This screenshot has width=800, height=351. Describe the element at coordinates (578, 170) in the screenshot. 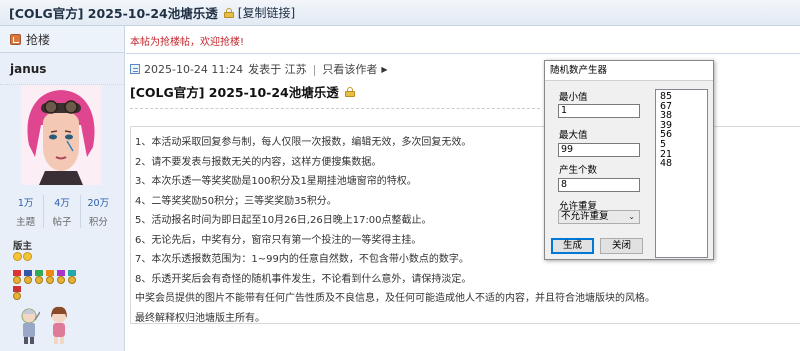

I see `count-label: 产生个数` at that location.